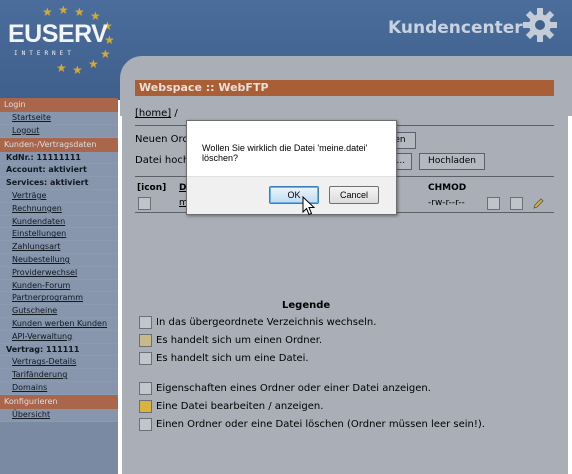 The image size is (572, 474). What do you see at coordinates (59, 260) in the screenshot?
I see `sidebar-item-neubestellung: Neubestellung` at bounding box center [59, 260].